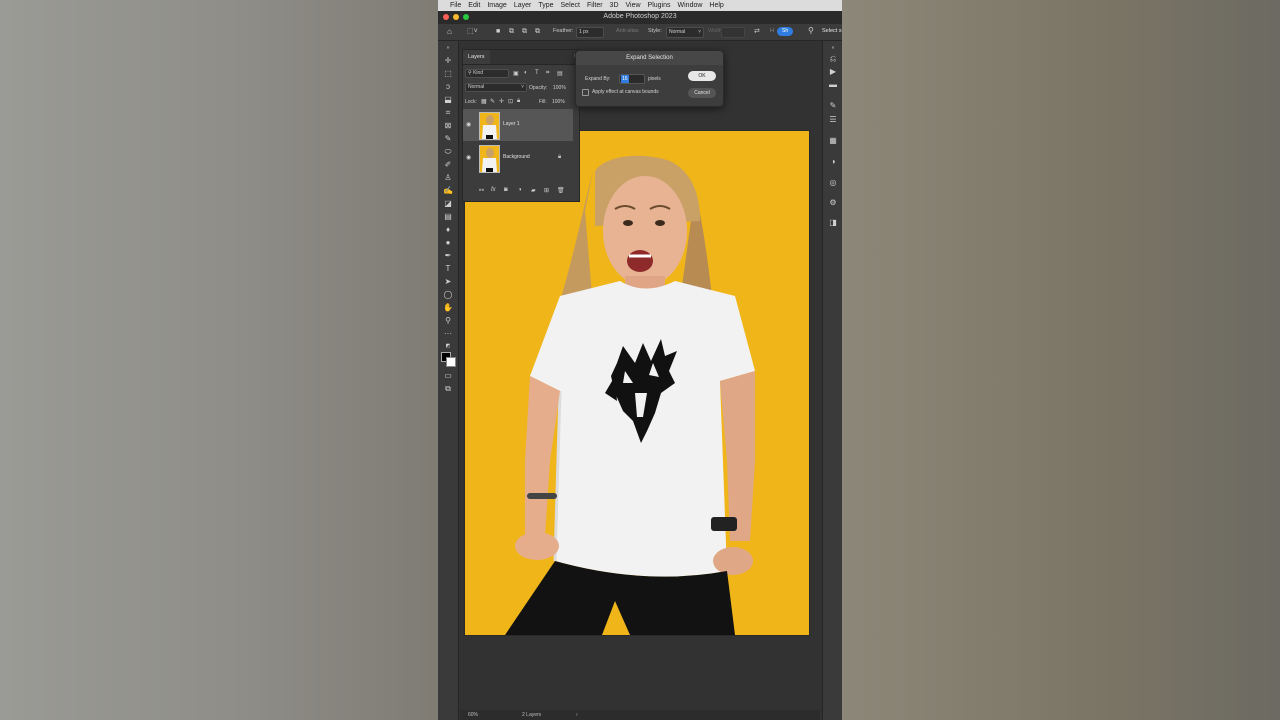 The height and width of the screenshot is (720, 1280). I want to click on comments-icon: ▬, so click(833, 85).